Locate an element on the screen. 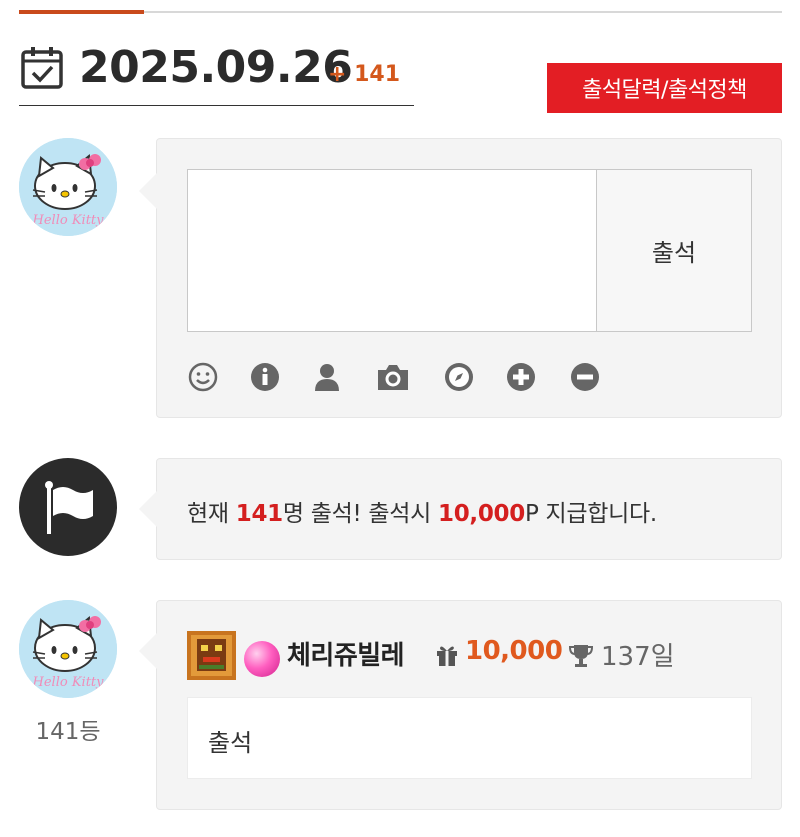 The image size is (800, 837). rank-label: 141등 is located at coordinates (68, 732).